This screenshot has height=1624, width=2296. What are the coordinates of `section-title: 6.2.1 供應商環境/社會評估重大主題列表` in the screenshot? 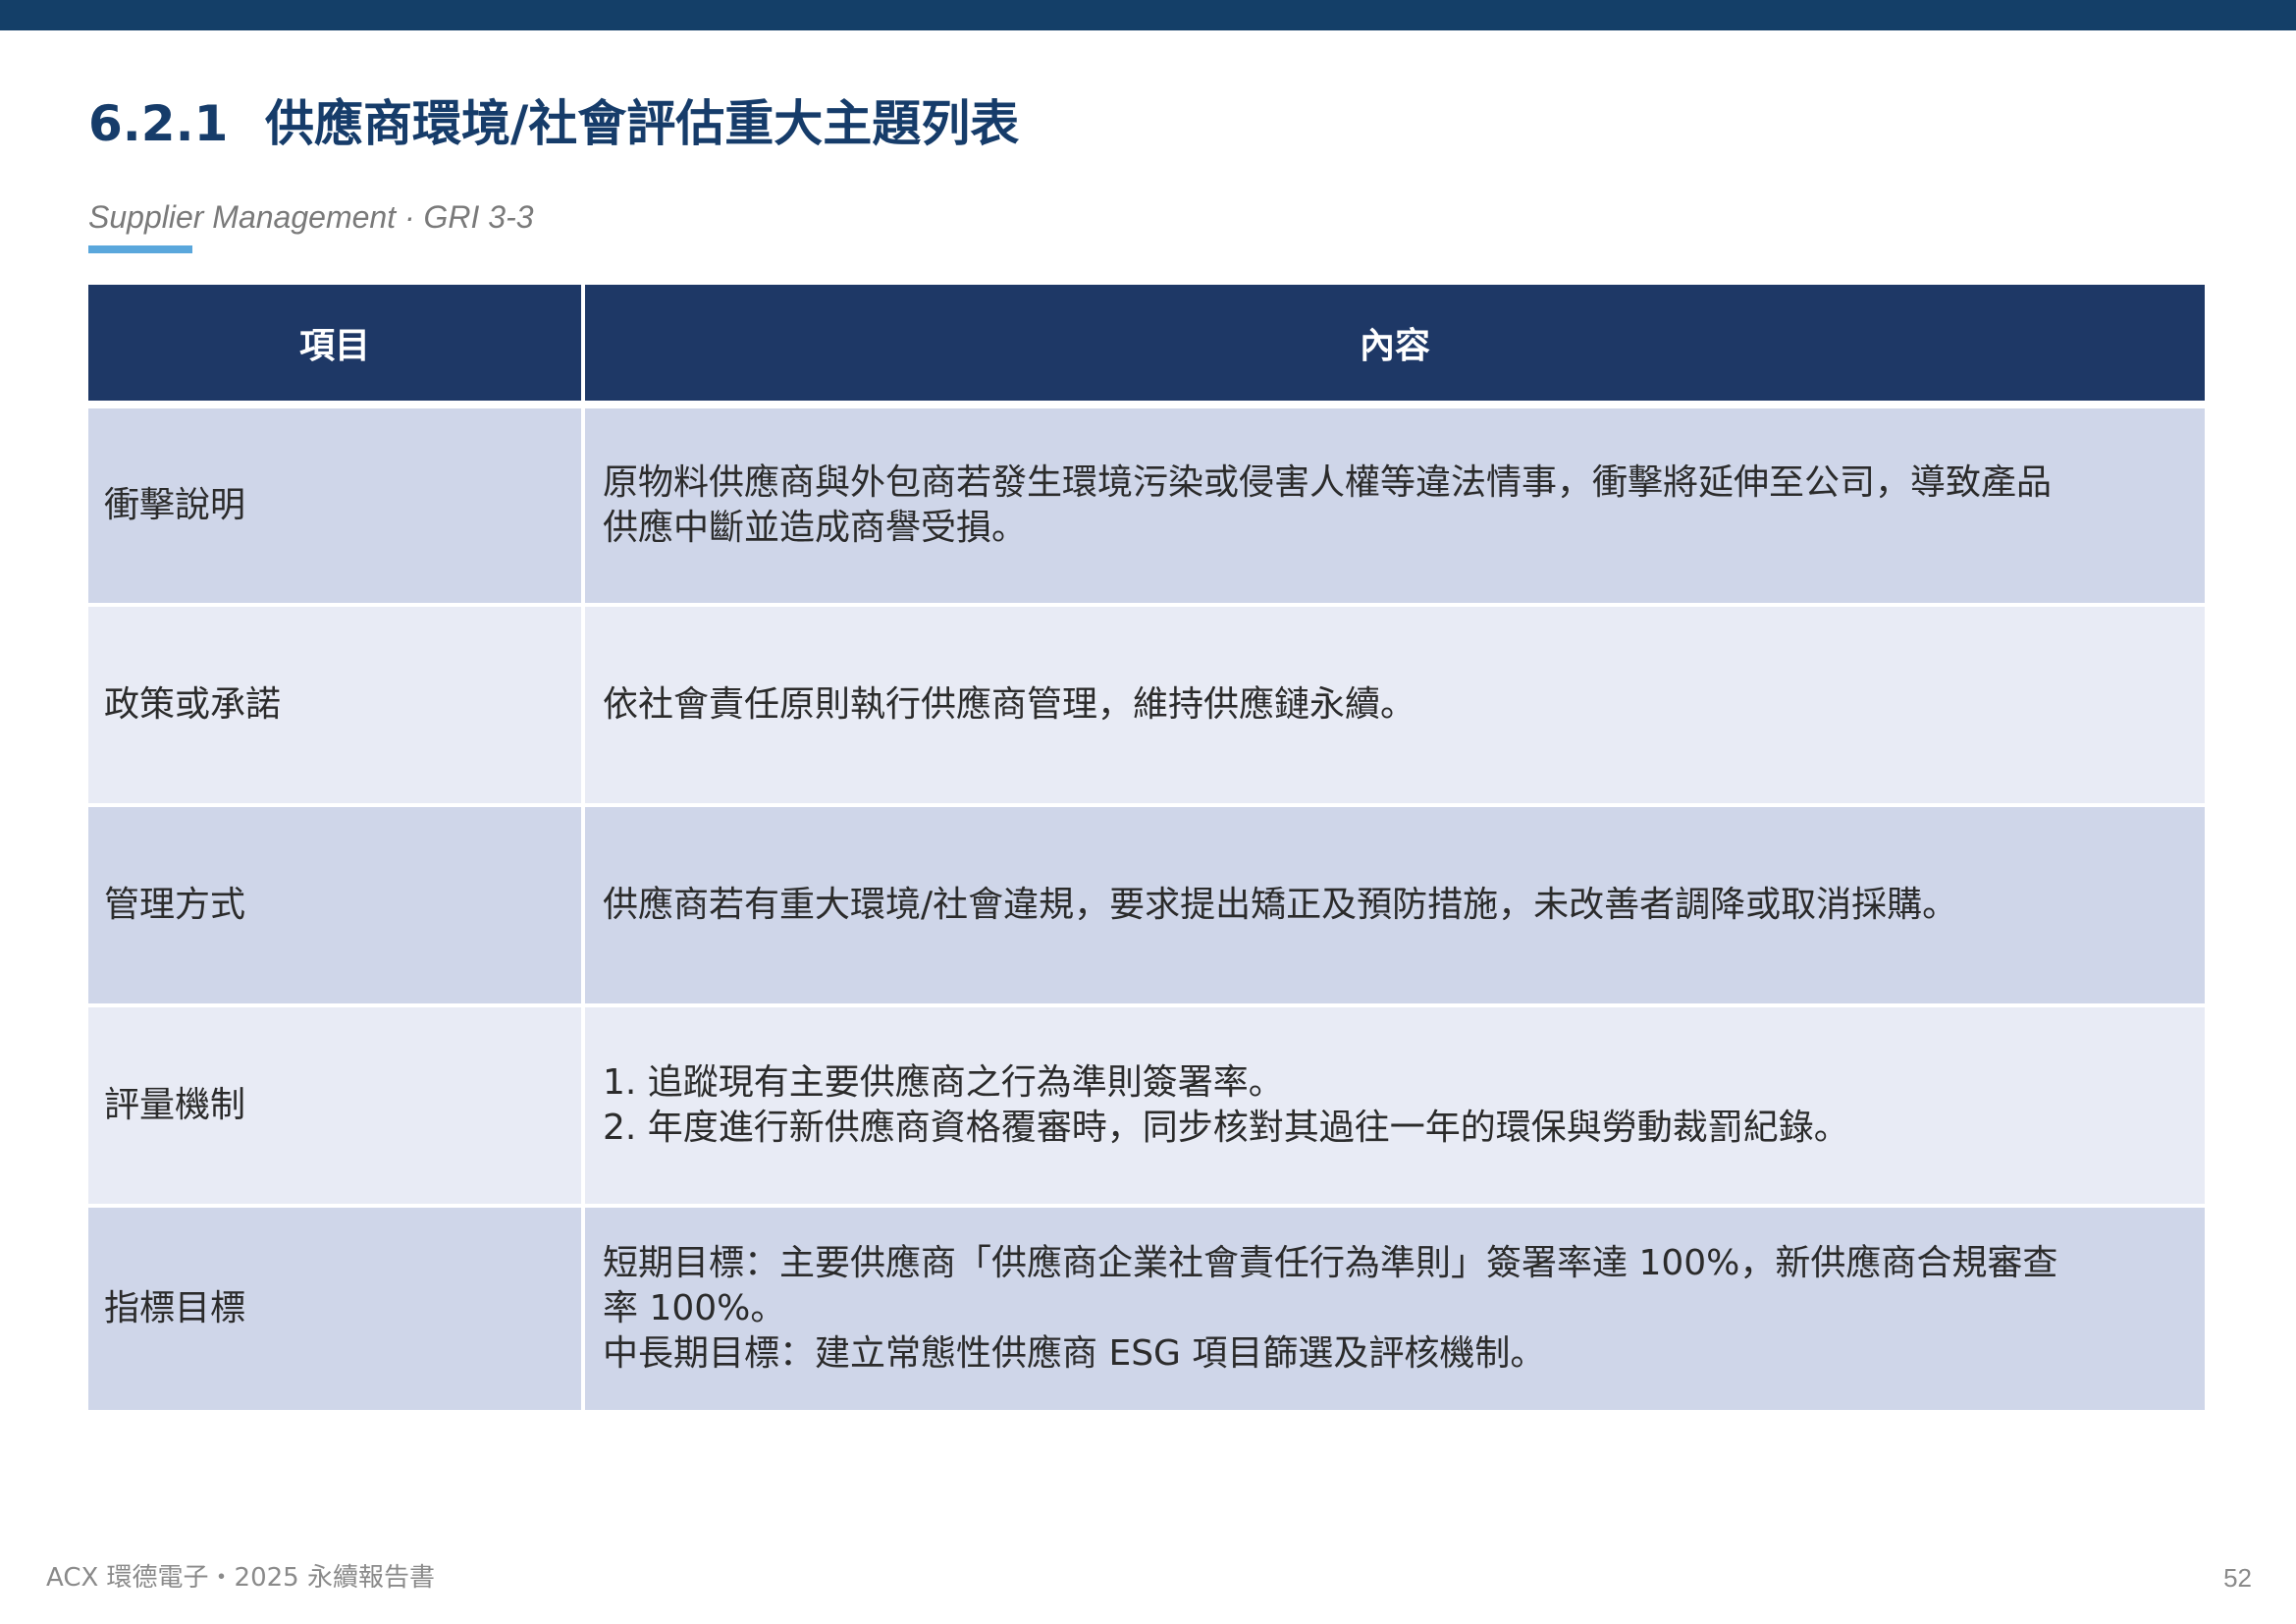 It's located at (553, 123).